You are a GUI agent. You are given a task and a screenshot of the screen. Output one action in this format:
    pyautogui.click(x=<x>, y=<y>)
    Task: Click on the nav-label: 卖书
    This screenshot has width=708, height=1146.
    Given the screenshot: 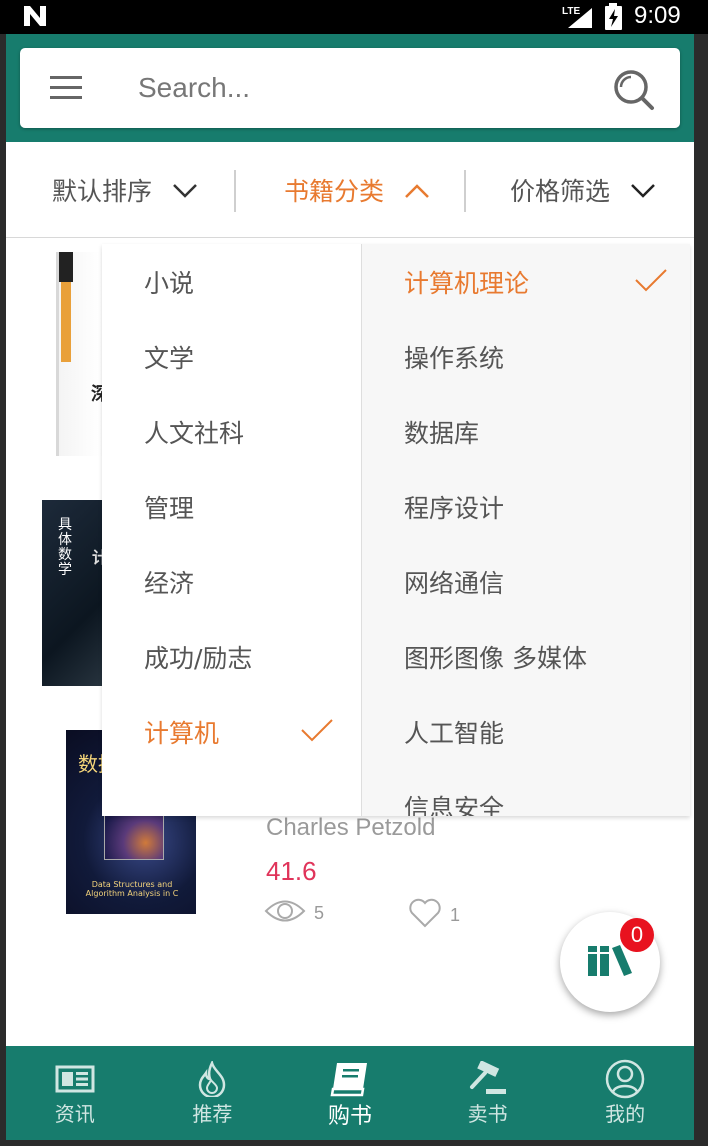 What is the action you would take?
    pyautogui.click(x=487, y=1114)
    